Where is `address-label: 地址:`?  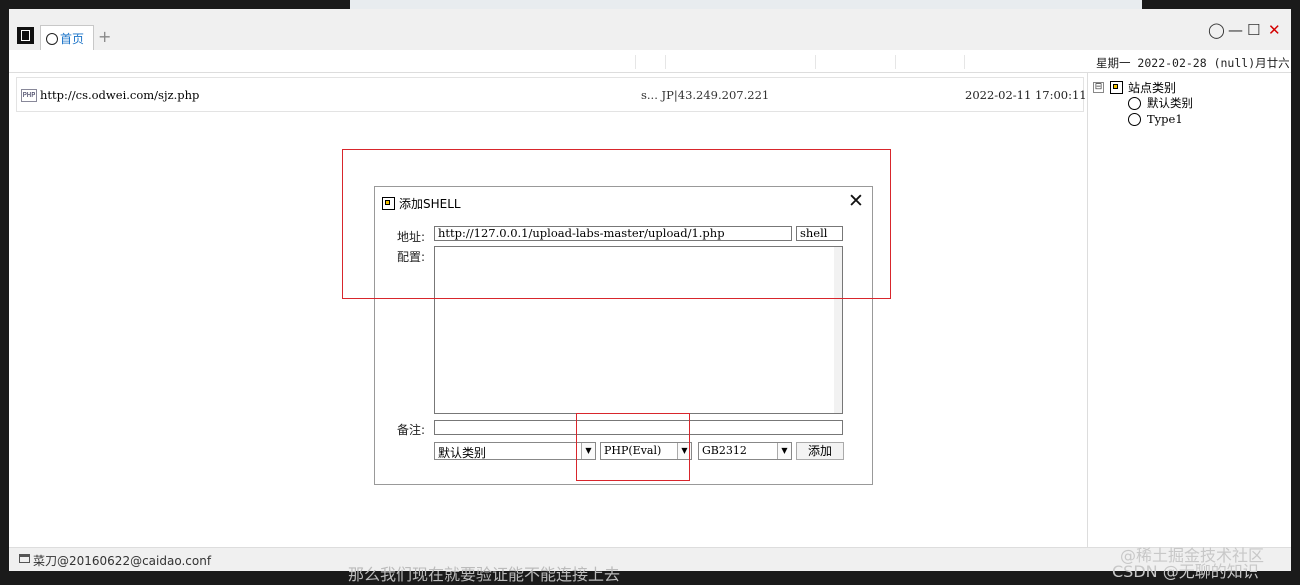
address-label: 地址: is located at coordinates (411, 237).